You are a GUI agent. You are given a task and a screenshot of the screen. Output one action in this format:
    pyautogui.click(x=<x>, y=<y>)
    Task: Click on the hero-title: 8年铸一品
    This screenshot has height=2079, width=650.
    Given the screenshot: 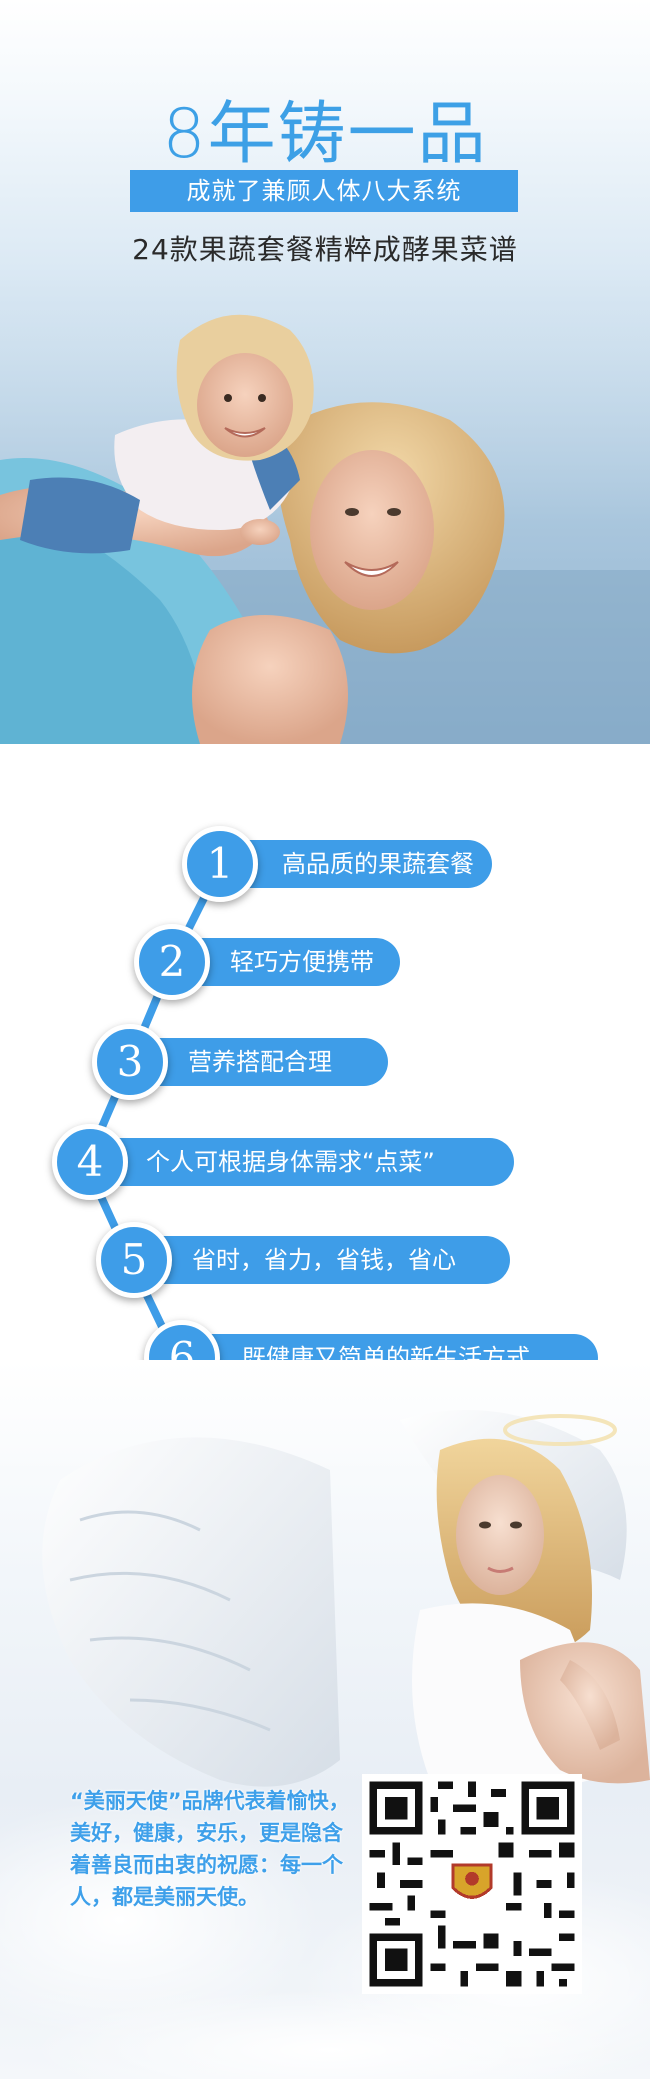 What is the action you would take?
    pyautogui.click(x=325, y=134)
    